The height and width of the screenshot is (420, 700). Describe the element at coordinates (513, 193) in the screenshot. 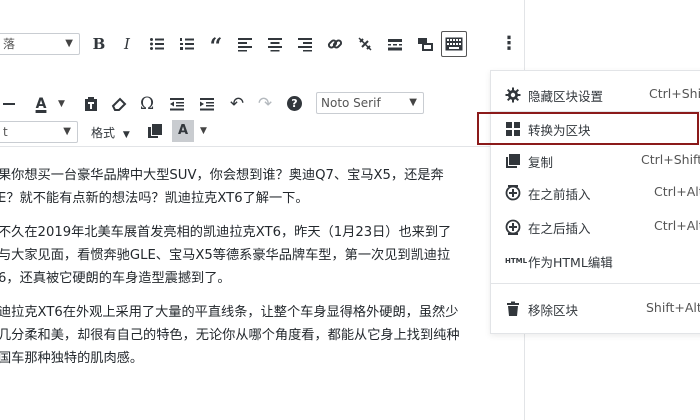

I see `insert-before-icon` at that location.